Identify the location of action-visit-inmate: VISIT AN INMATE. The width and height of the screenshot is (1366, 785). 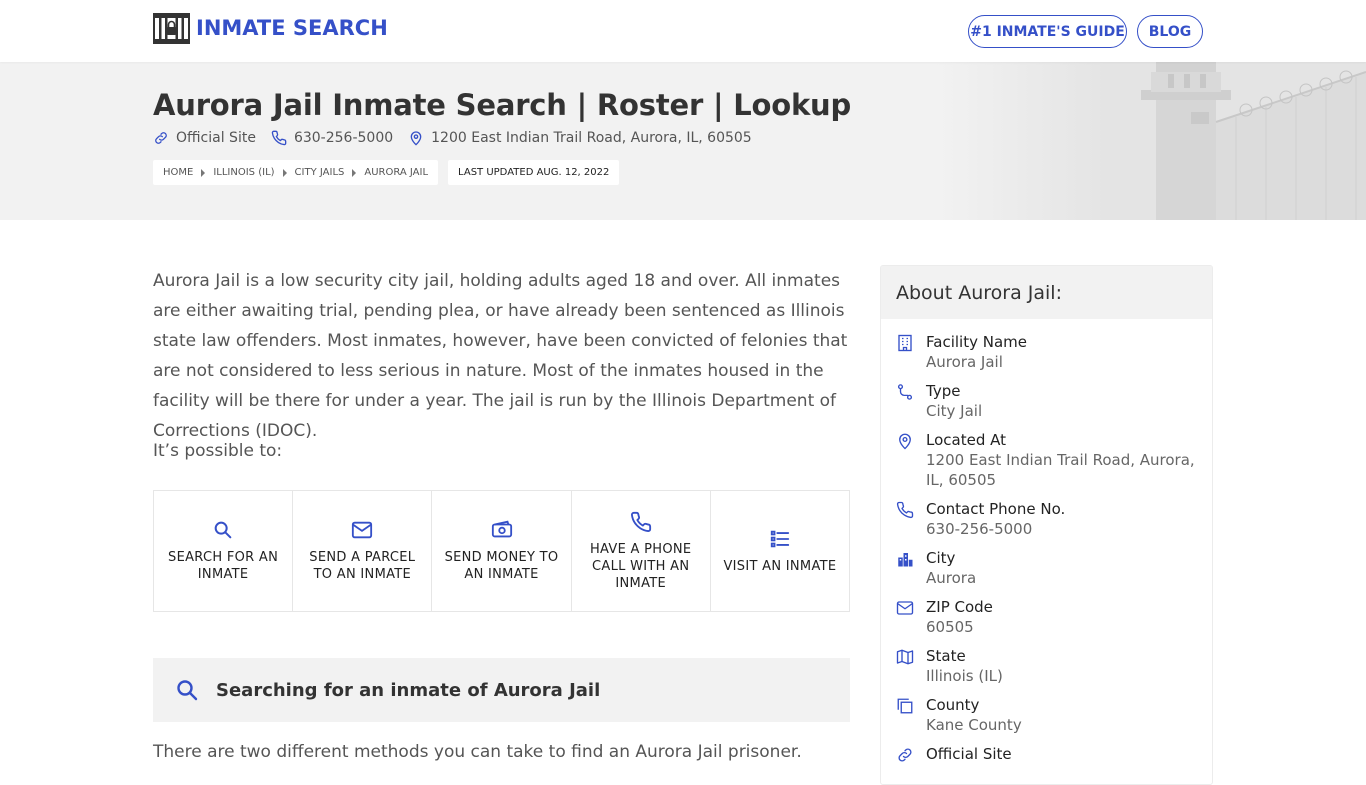
(780, 551).